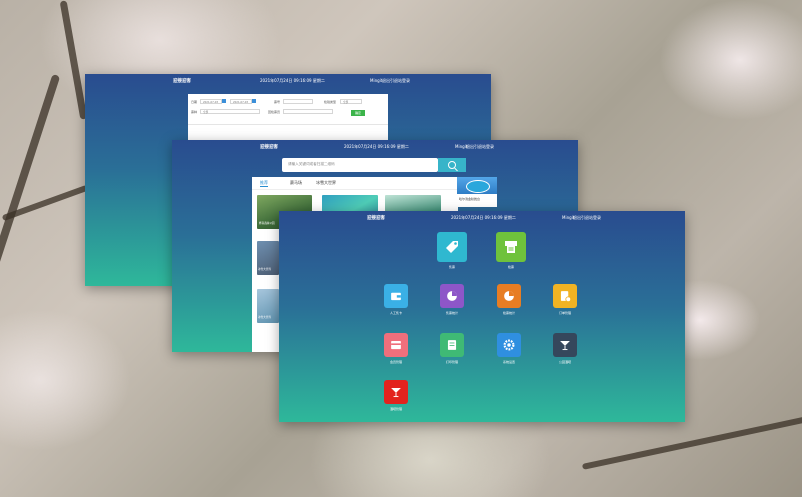 The width and height of the screenshot is (802, 497). What do you see at coordinates (376, 80) in the screenshot?
I see `user-link: Mingit` at bounding box center [376, 80].